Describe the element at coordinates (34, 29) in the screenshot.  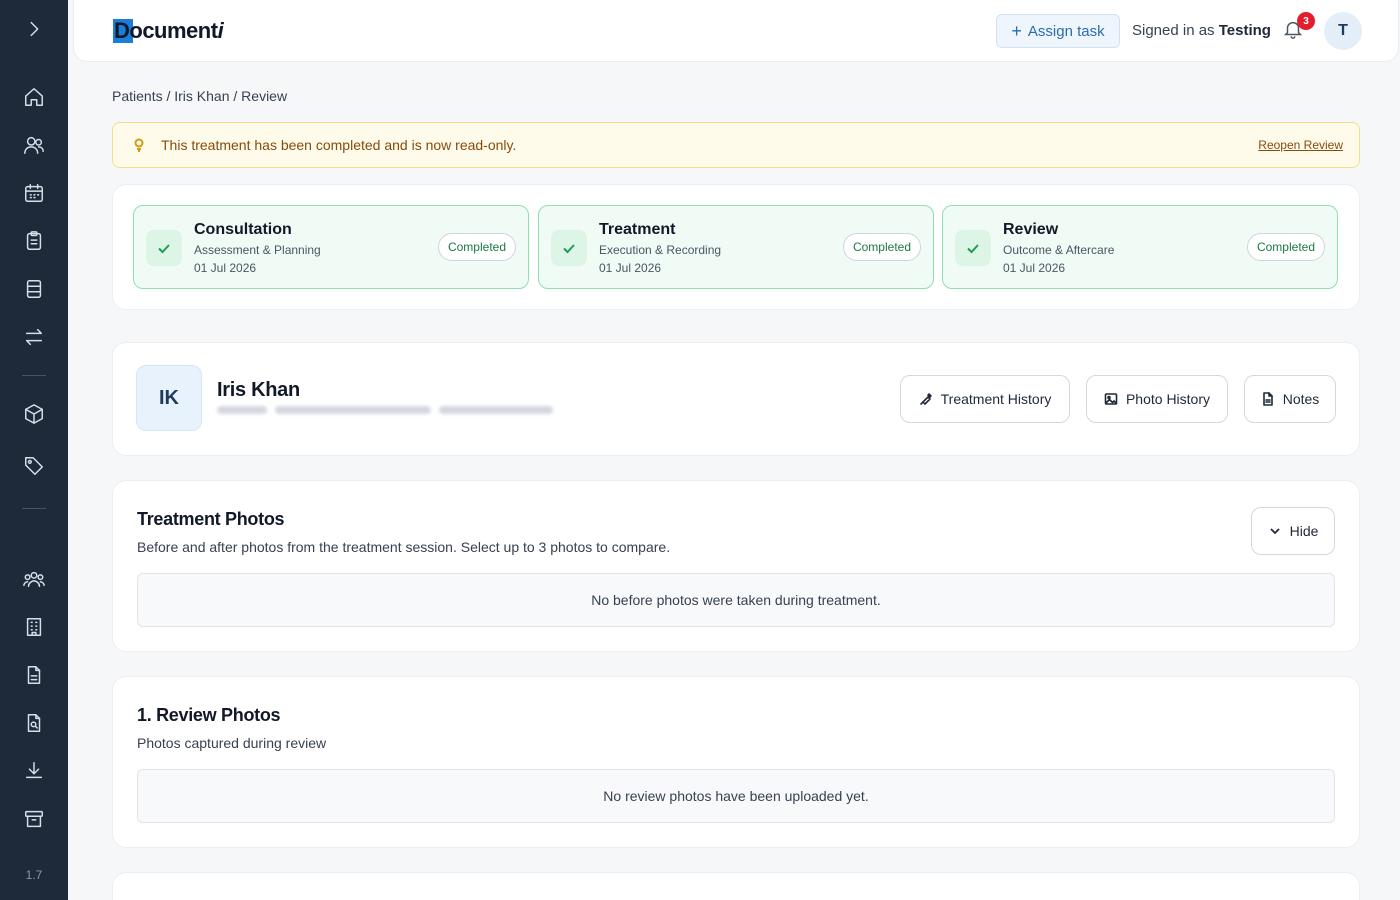
I see `chevron-right-icon` at that location.